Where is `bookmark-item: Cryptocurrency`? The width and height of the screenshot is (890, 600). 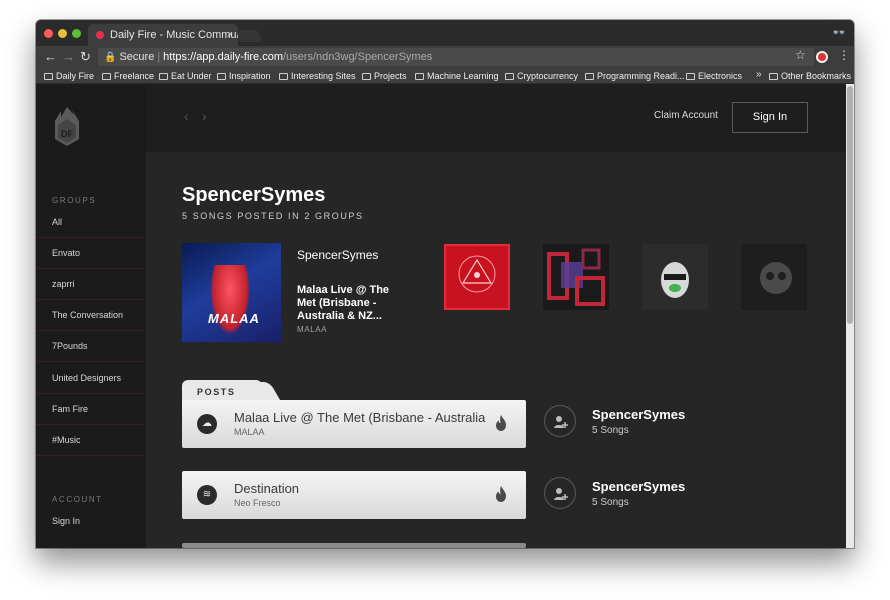
bookmark-item: Cryptocurrency is located at coordinates (541, 76).